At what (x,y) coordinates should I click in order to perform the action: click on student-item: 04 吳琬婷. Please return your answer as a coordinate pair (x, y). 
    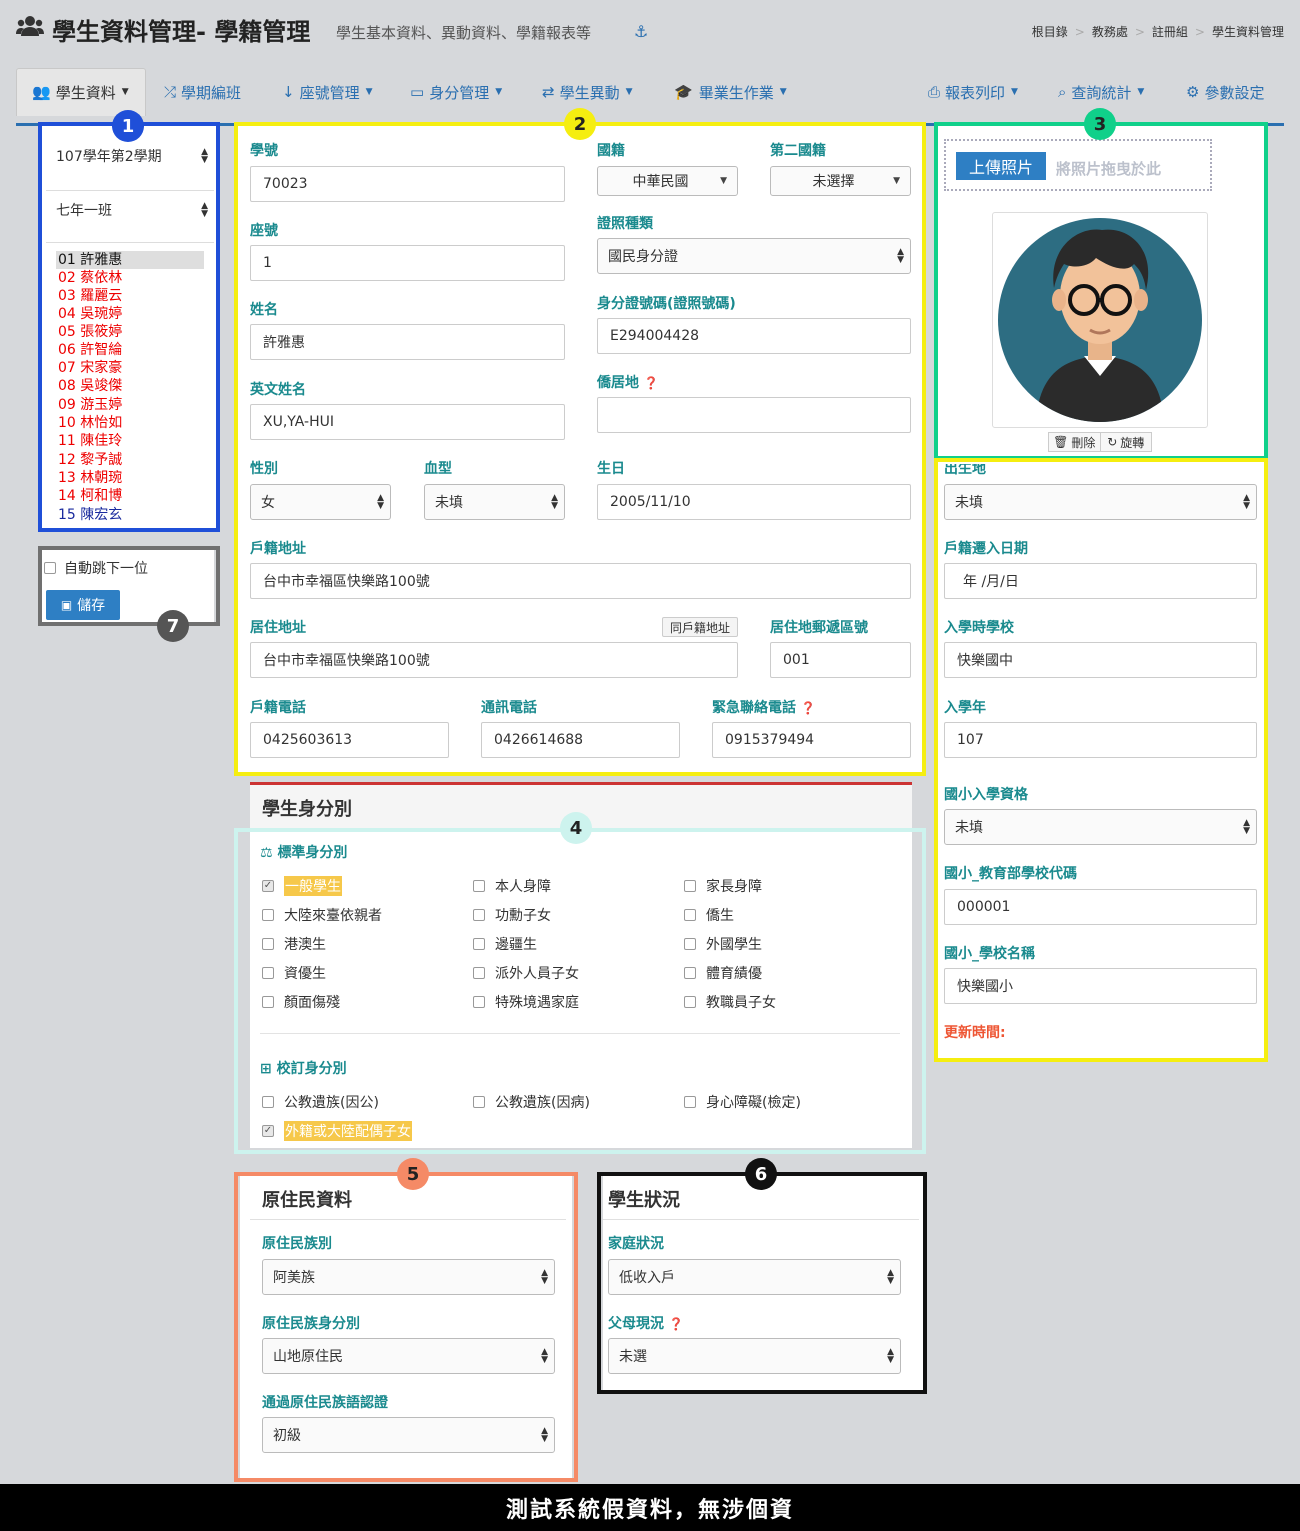
    Looking at the image, I should click on (90, 314).